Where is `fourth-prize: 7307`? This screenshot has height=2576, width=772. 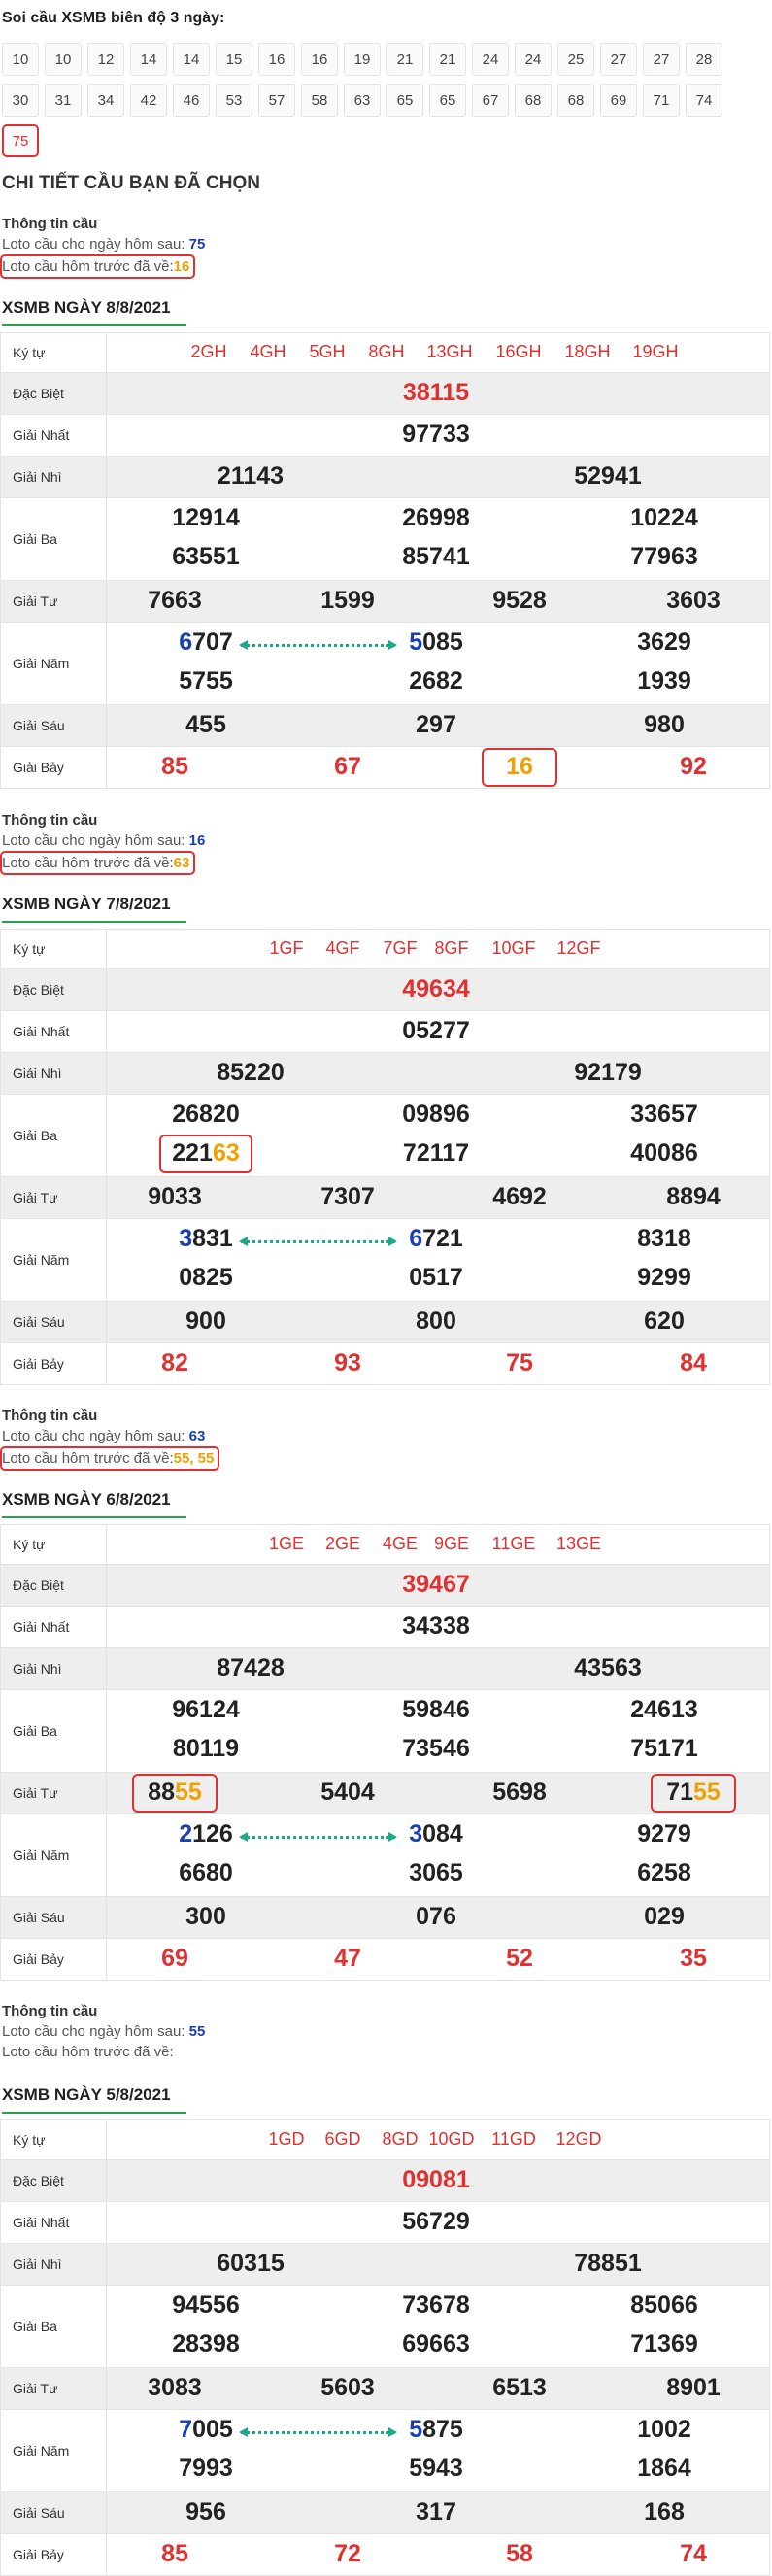 fourth-prize: 7307 is located at coordinates (347, 1196).